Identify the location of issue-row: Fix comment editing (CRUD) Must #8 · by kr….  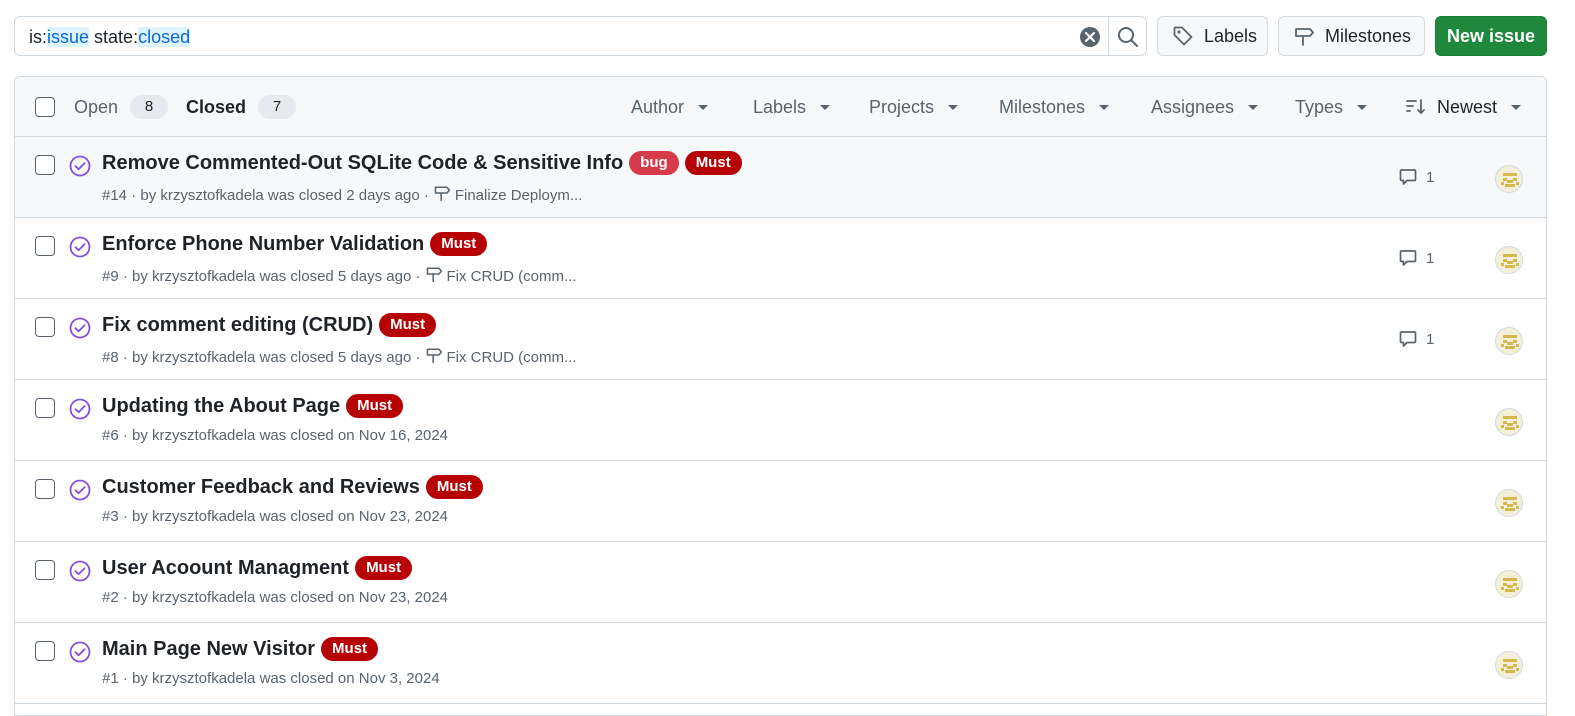
(780, 339).